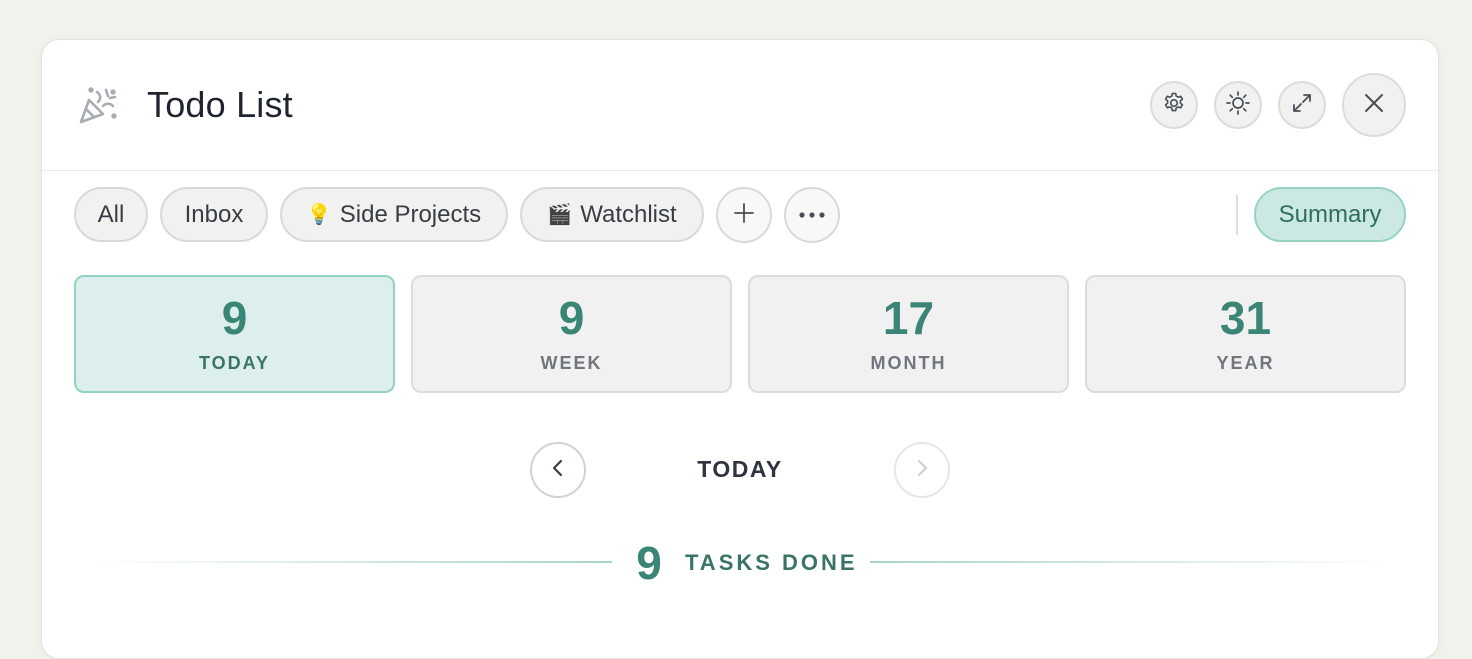 The width and height of the screenshot is (1472, 659). Describe the element at coordinates (571, 363) in the screenshot. I see `stat-label: WEEK` at that location.